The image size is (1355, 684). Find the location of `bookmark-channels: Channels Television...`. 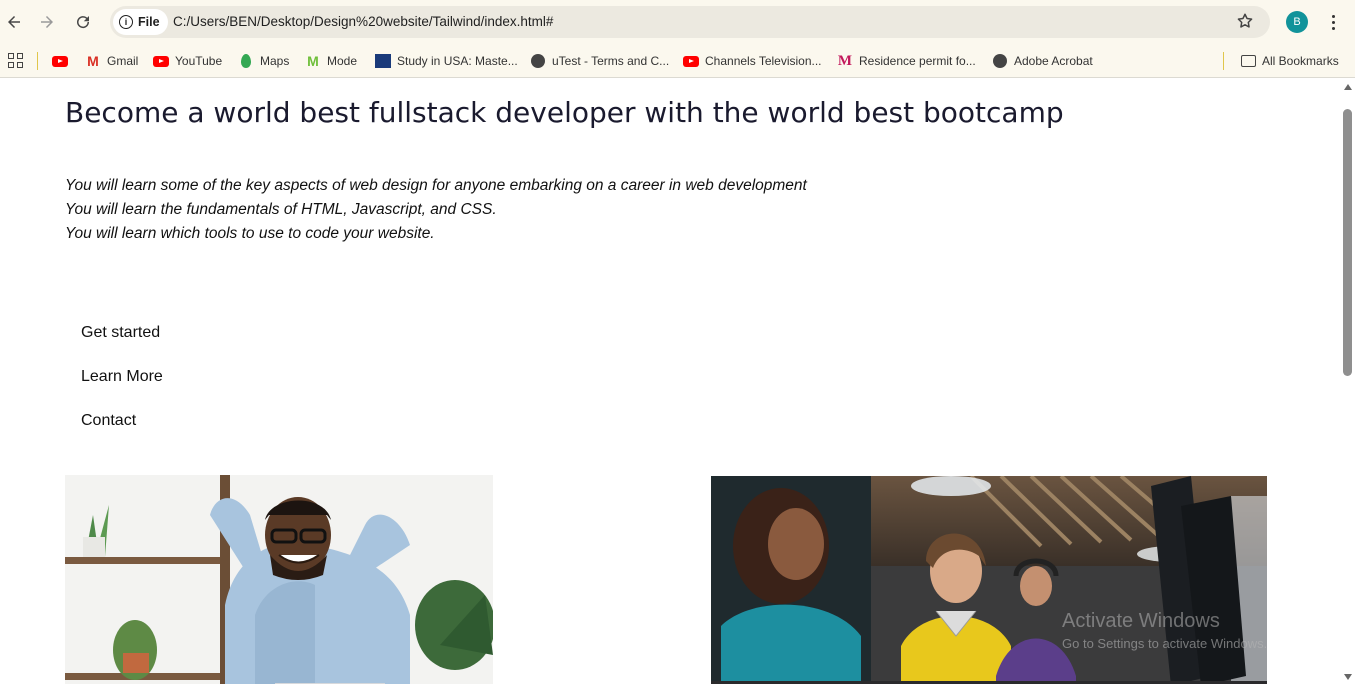

bookmark-channels: Channels Television... is located at coordinates (752, 61).